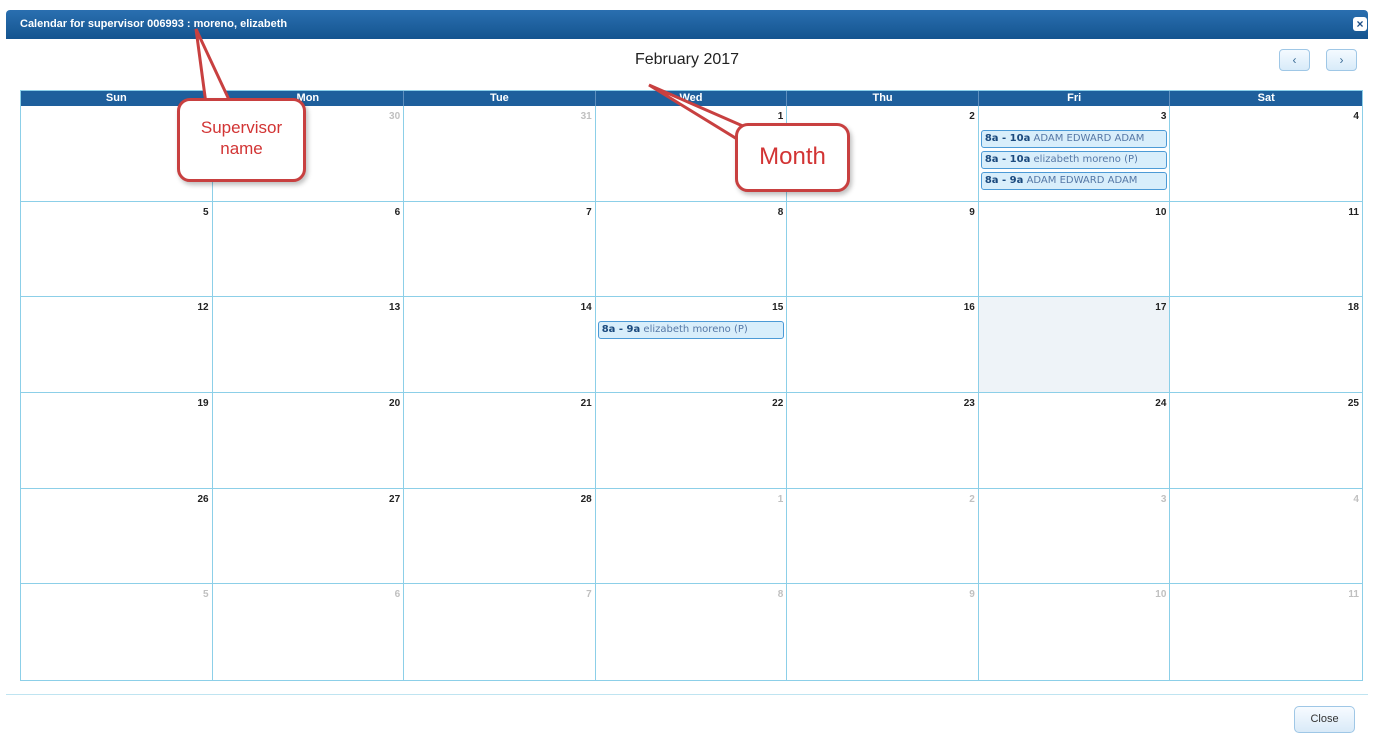 This screenshot has height=734, width=1373. Describe the element at coordinates (778, 308) in the screenshot. I see `day-number: 15` at that location.